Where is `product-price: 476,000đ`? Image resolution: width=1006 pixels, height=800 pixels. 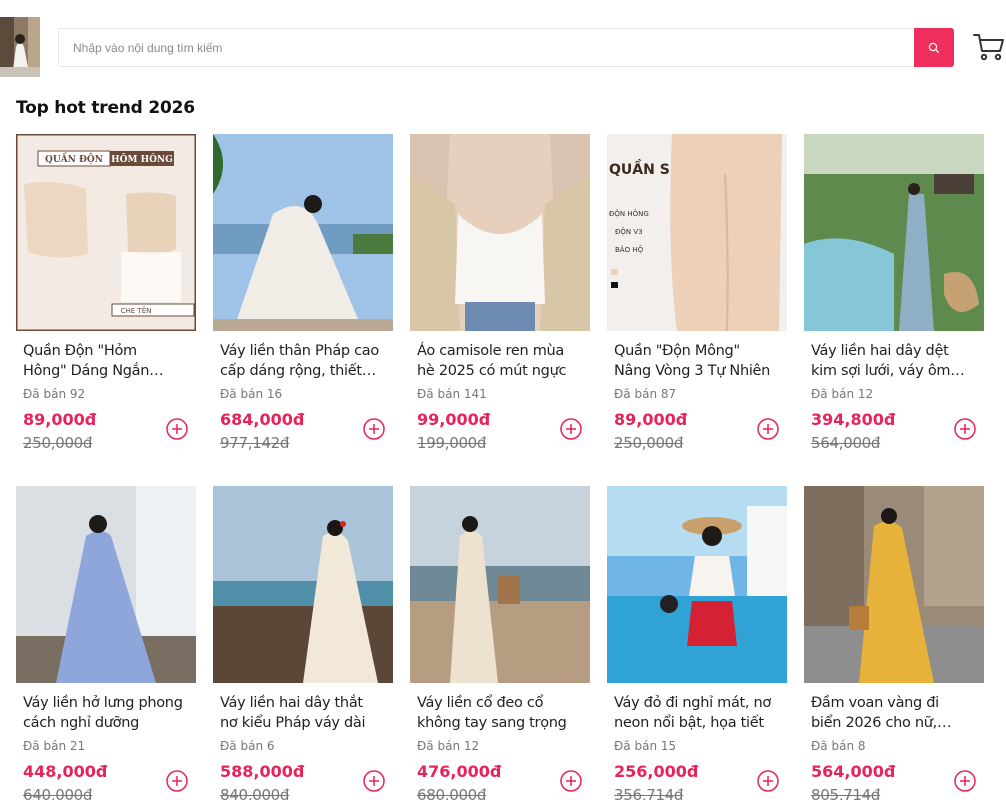
product-price: 476,000đ is located at coordinates (459, 771).